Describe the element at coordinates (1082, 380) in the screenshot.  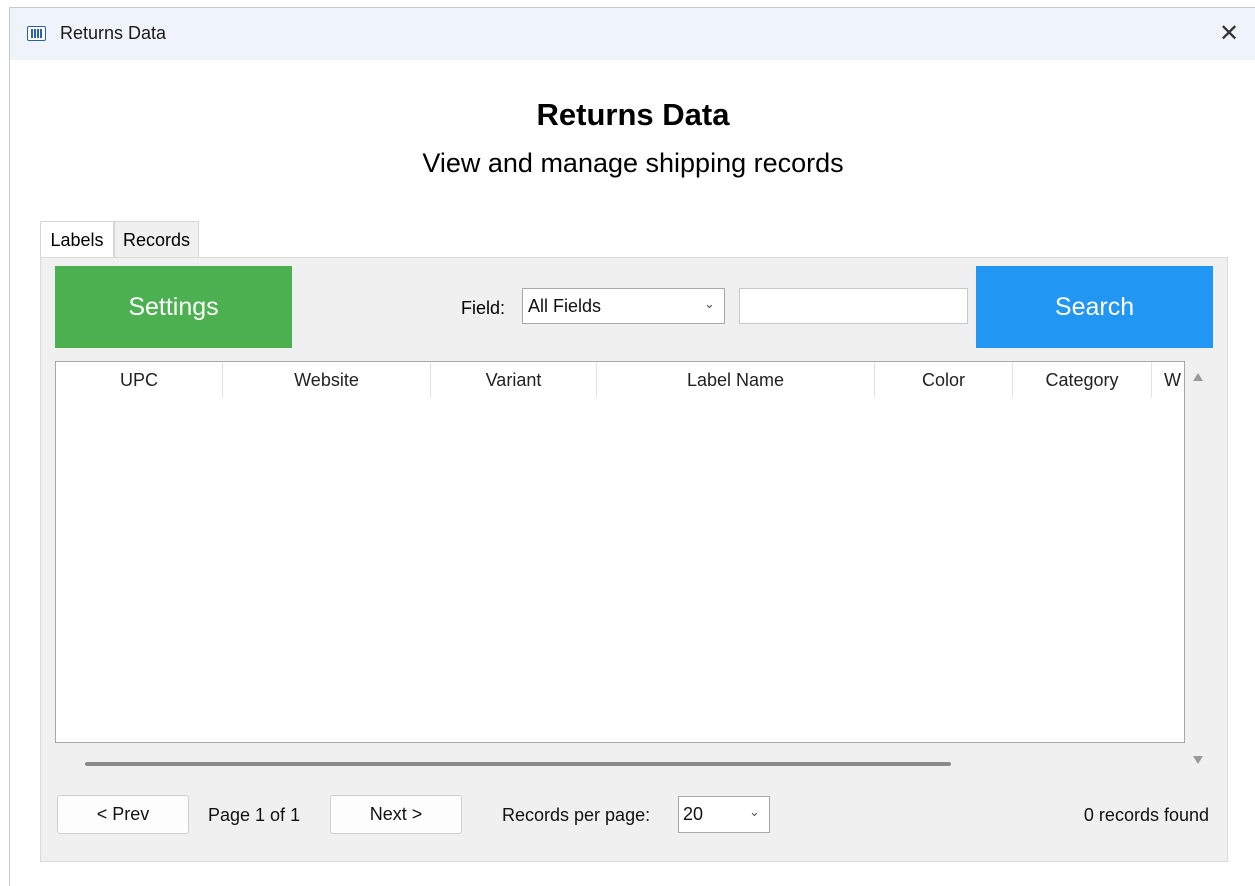
I see `column-header-category: Category` at that location.